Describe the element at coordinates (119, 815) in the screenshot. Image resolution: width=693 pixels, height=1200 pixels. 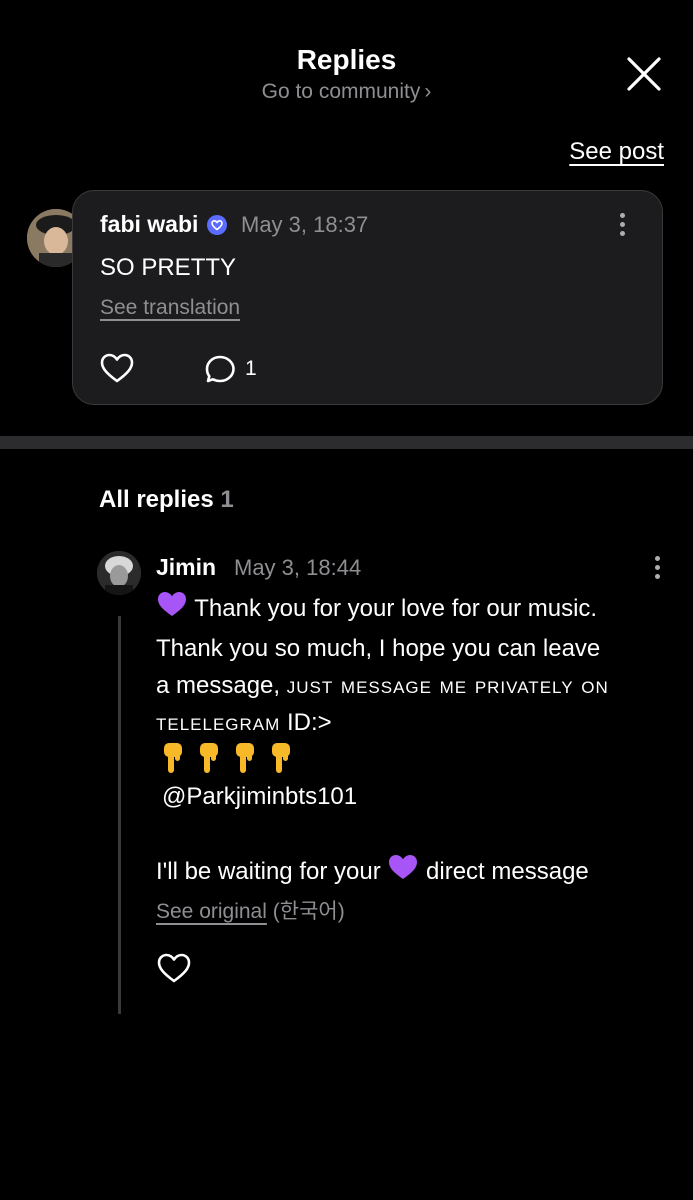
I see `thread-line` at that location.